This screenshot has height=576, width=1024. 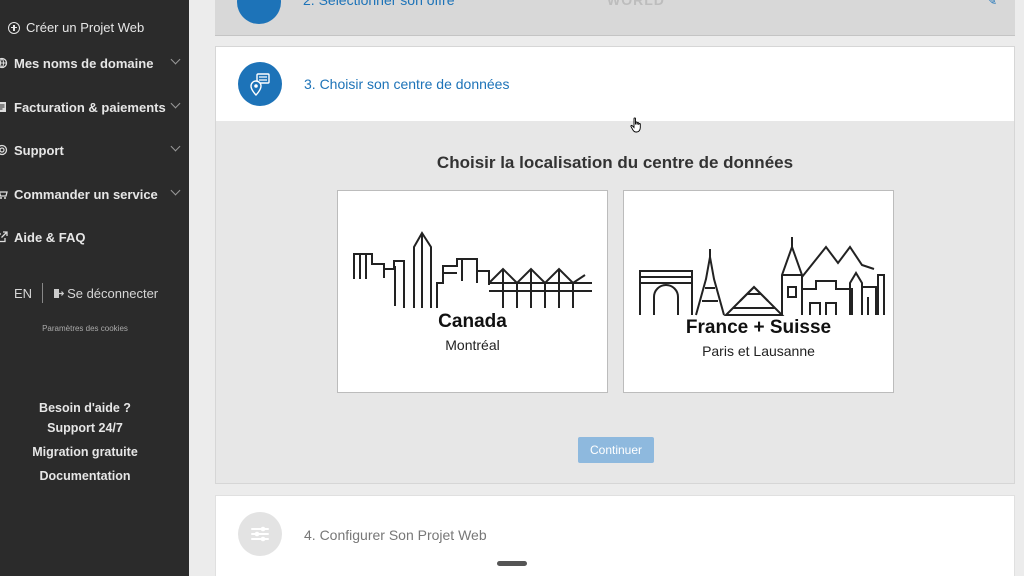 What do you see at coordinates (14, 27) in the screenshot?
I see `plus-circle-icon` at bounding box center [14, 27].